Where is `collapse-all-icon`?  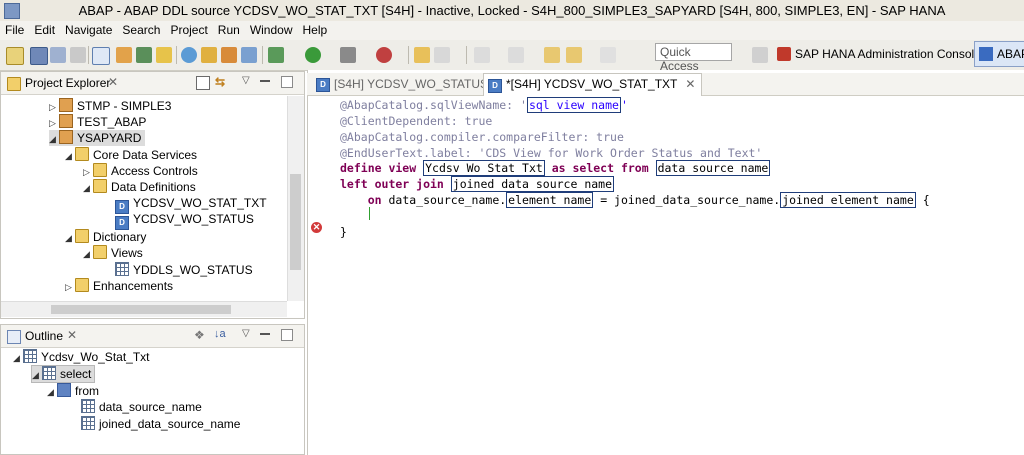
collapse-all-icon is located at coordinates (203, 83).